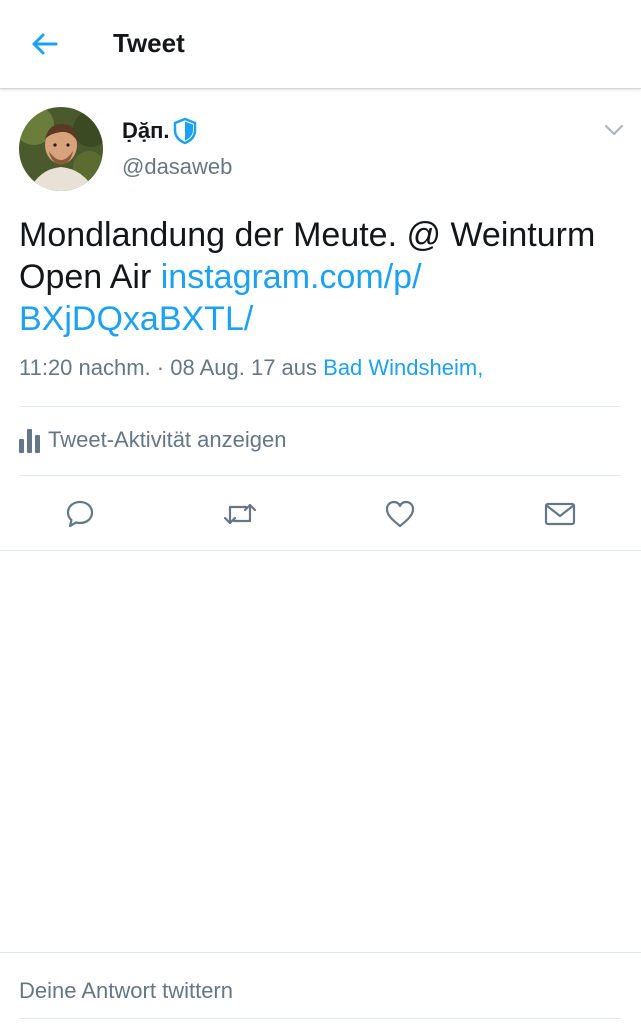 Image resolution: width=641 pixels, height=1024 pixels. I want to click on share-button, so click(560, 514).